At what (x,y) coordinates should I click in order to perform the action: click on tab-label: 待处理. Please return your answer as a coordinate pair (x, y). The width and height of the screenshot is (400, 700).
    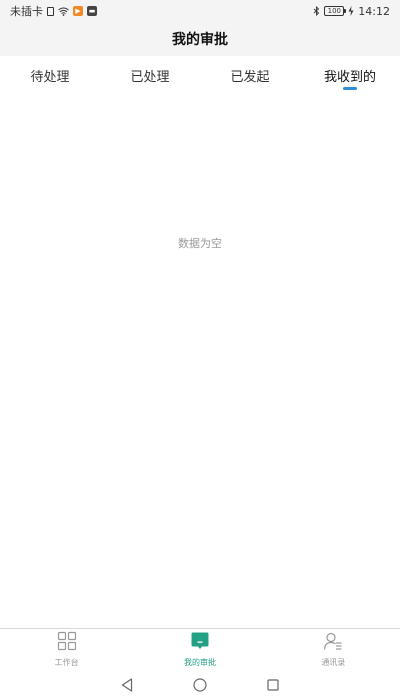
    Looking at the image, I should click on (50, 77).